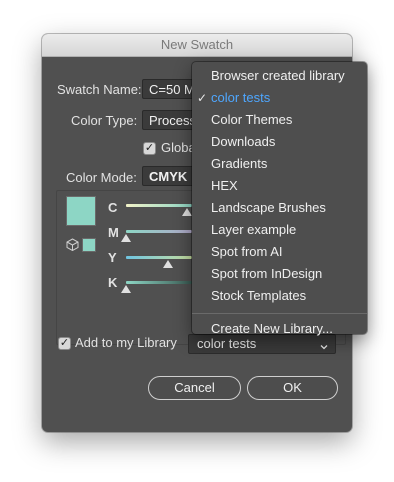 This screenshot has height=482, width=394. What do you see at coordinates (126, 342) in the screenshot?
I see `add-to-library-label: Add to my Library` at bounding box center [126, 342].